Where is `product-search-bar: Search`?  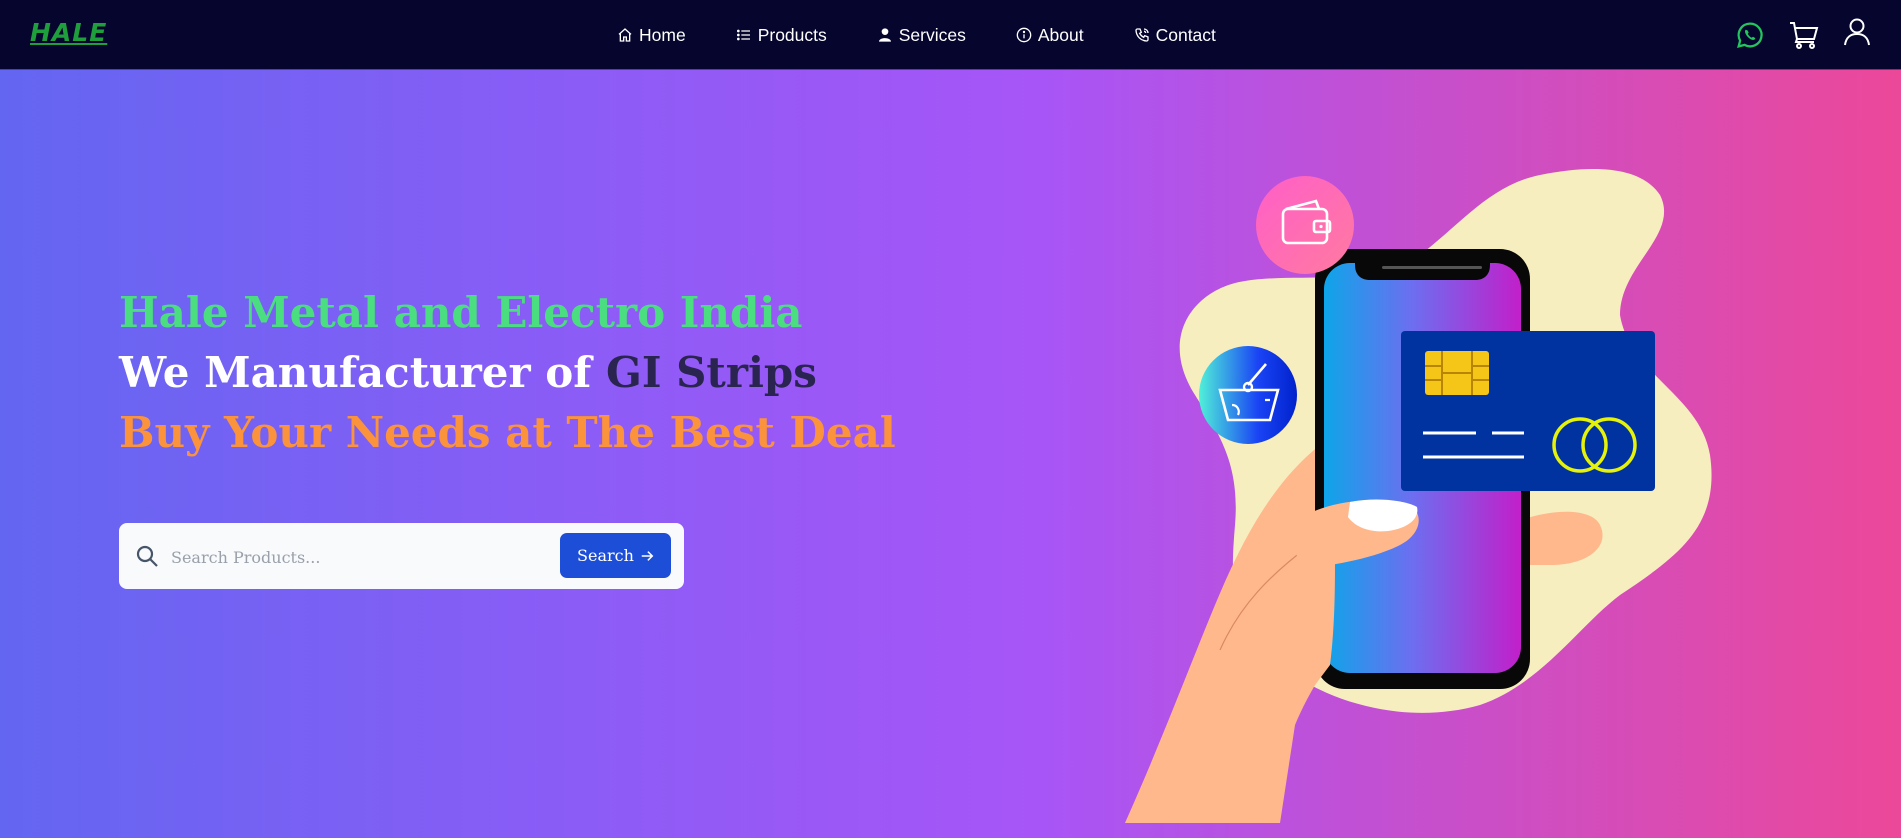 product-search-bar: Search is located at coordinates (401, 556).